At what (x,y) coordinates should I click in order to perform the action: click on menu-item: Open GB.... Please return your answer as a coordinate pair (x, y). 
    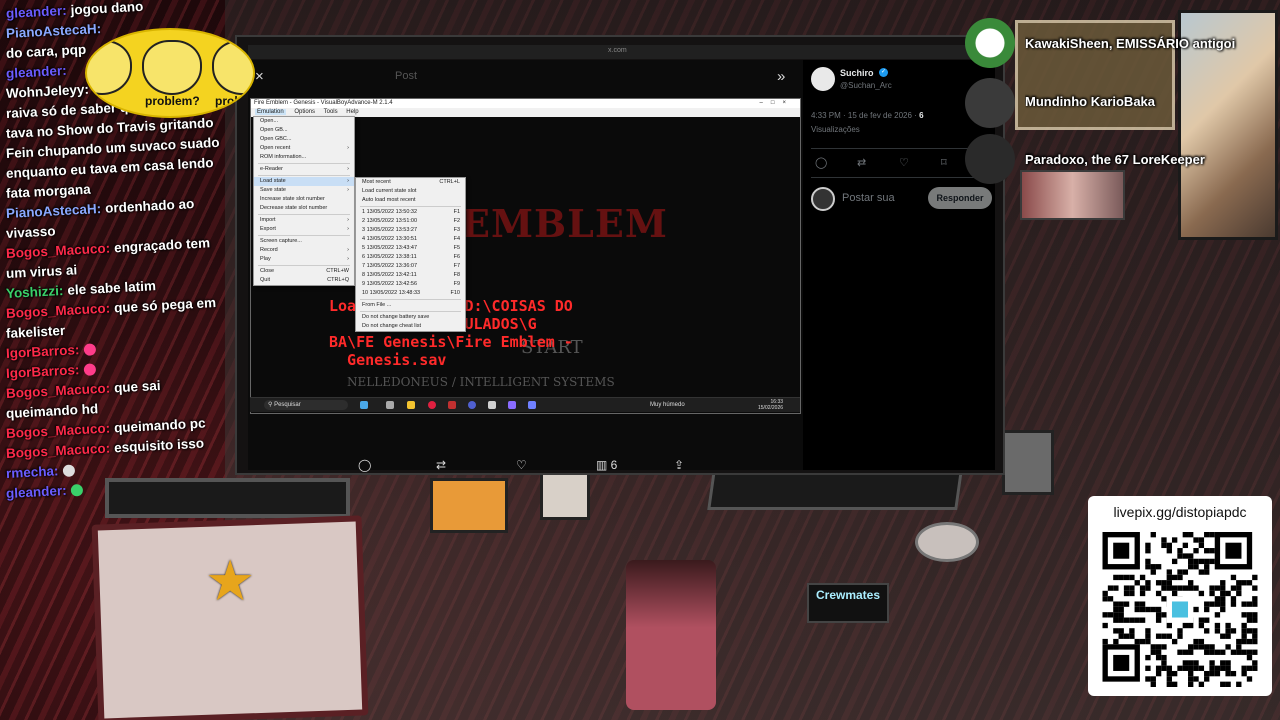
    Looking at the image, I should click on (304, 130).